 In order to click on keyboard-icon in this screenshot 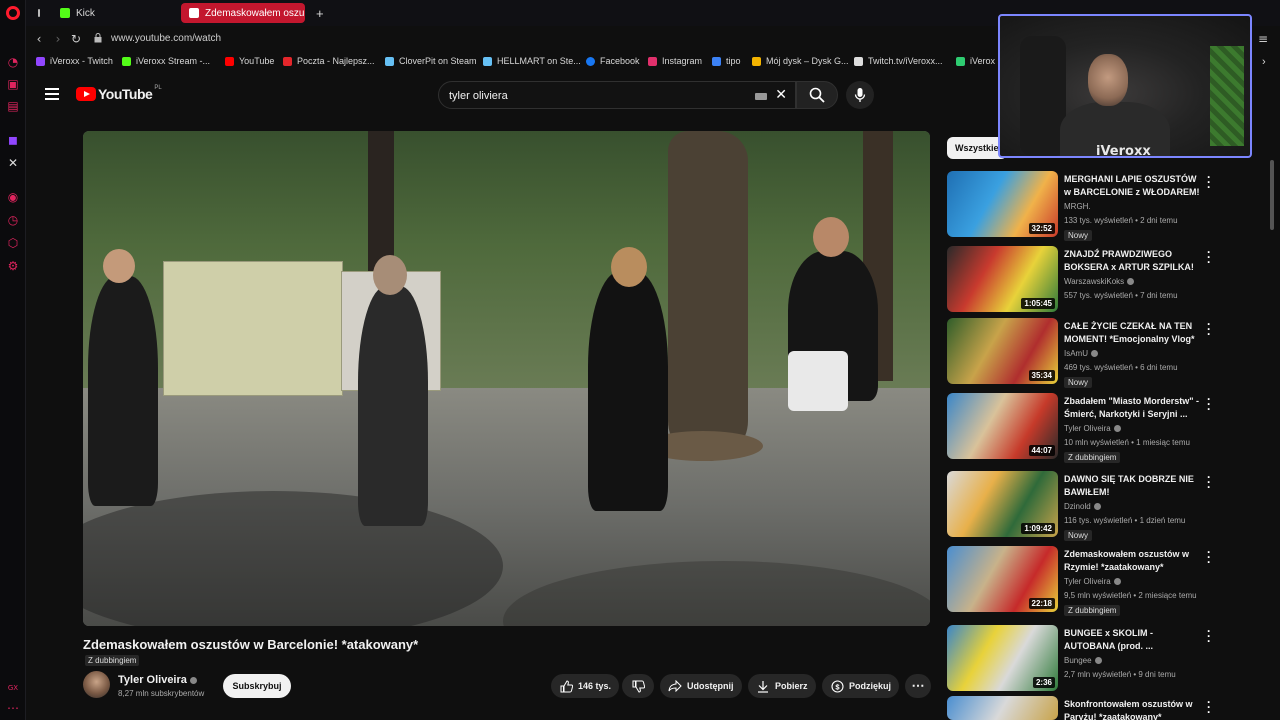, I will do `click(761, 96)`.